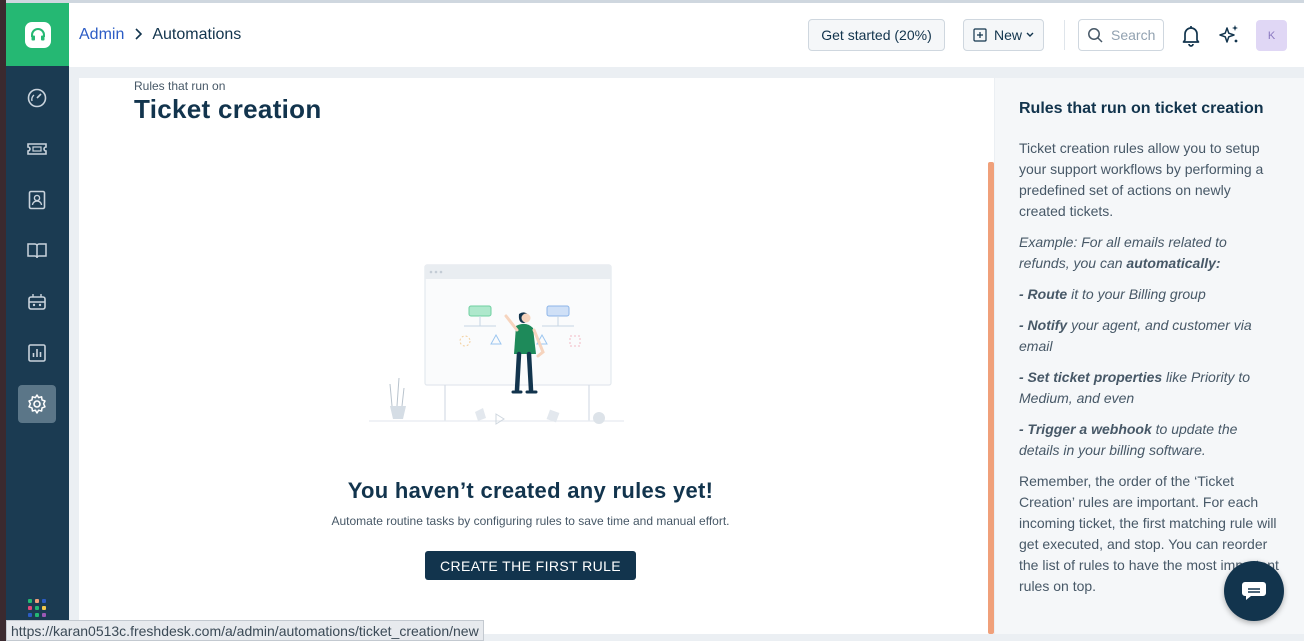 The height and width of the screenshot is (641, 1304). What do you see at coordinates (197, 34) in the screenshot?
I see `breadcrumb-current: Automations` at bounding box center [197, 34].